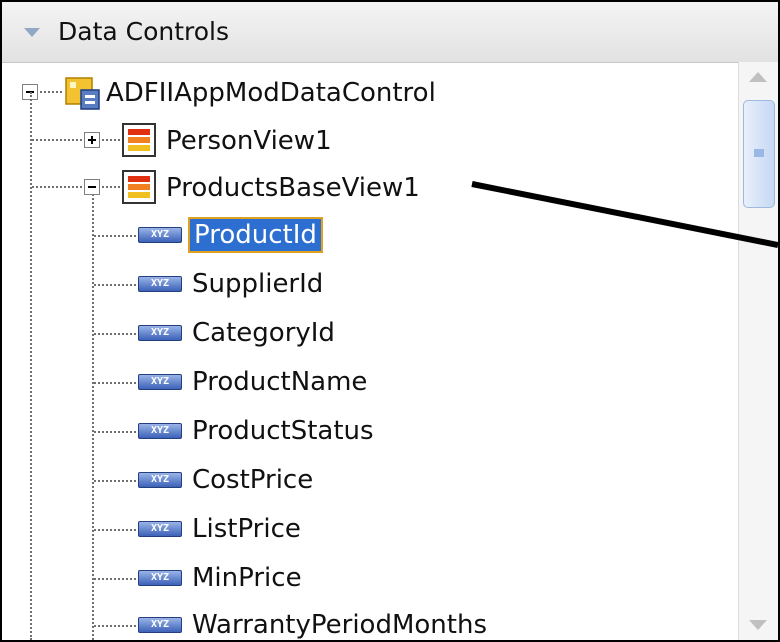 The height and width of the screenshot is (642, 780). Describe the element at coordinates (624, 214) in the screenshot. I see `annotation-arrow` at that location.